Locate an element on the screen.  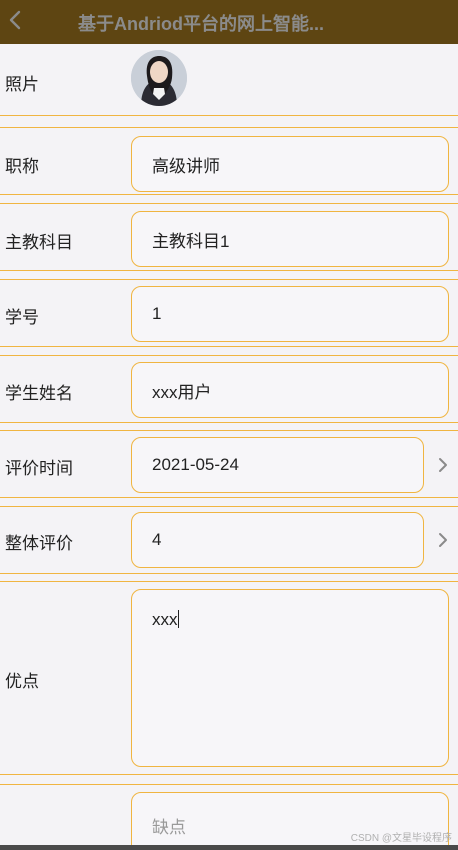
avatar is located at coordinates (159, 78).